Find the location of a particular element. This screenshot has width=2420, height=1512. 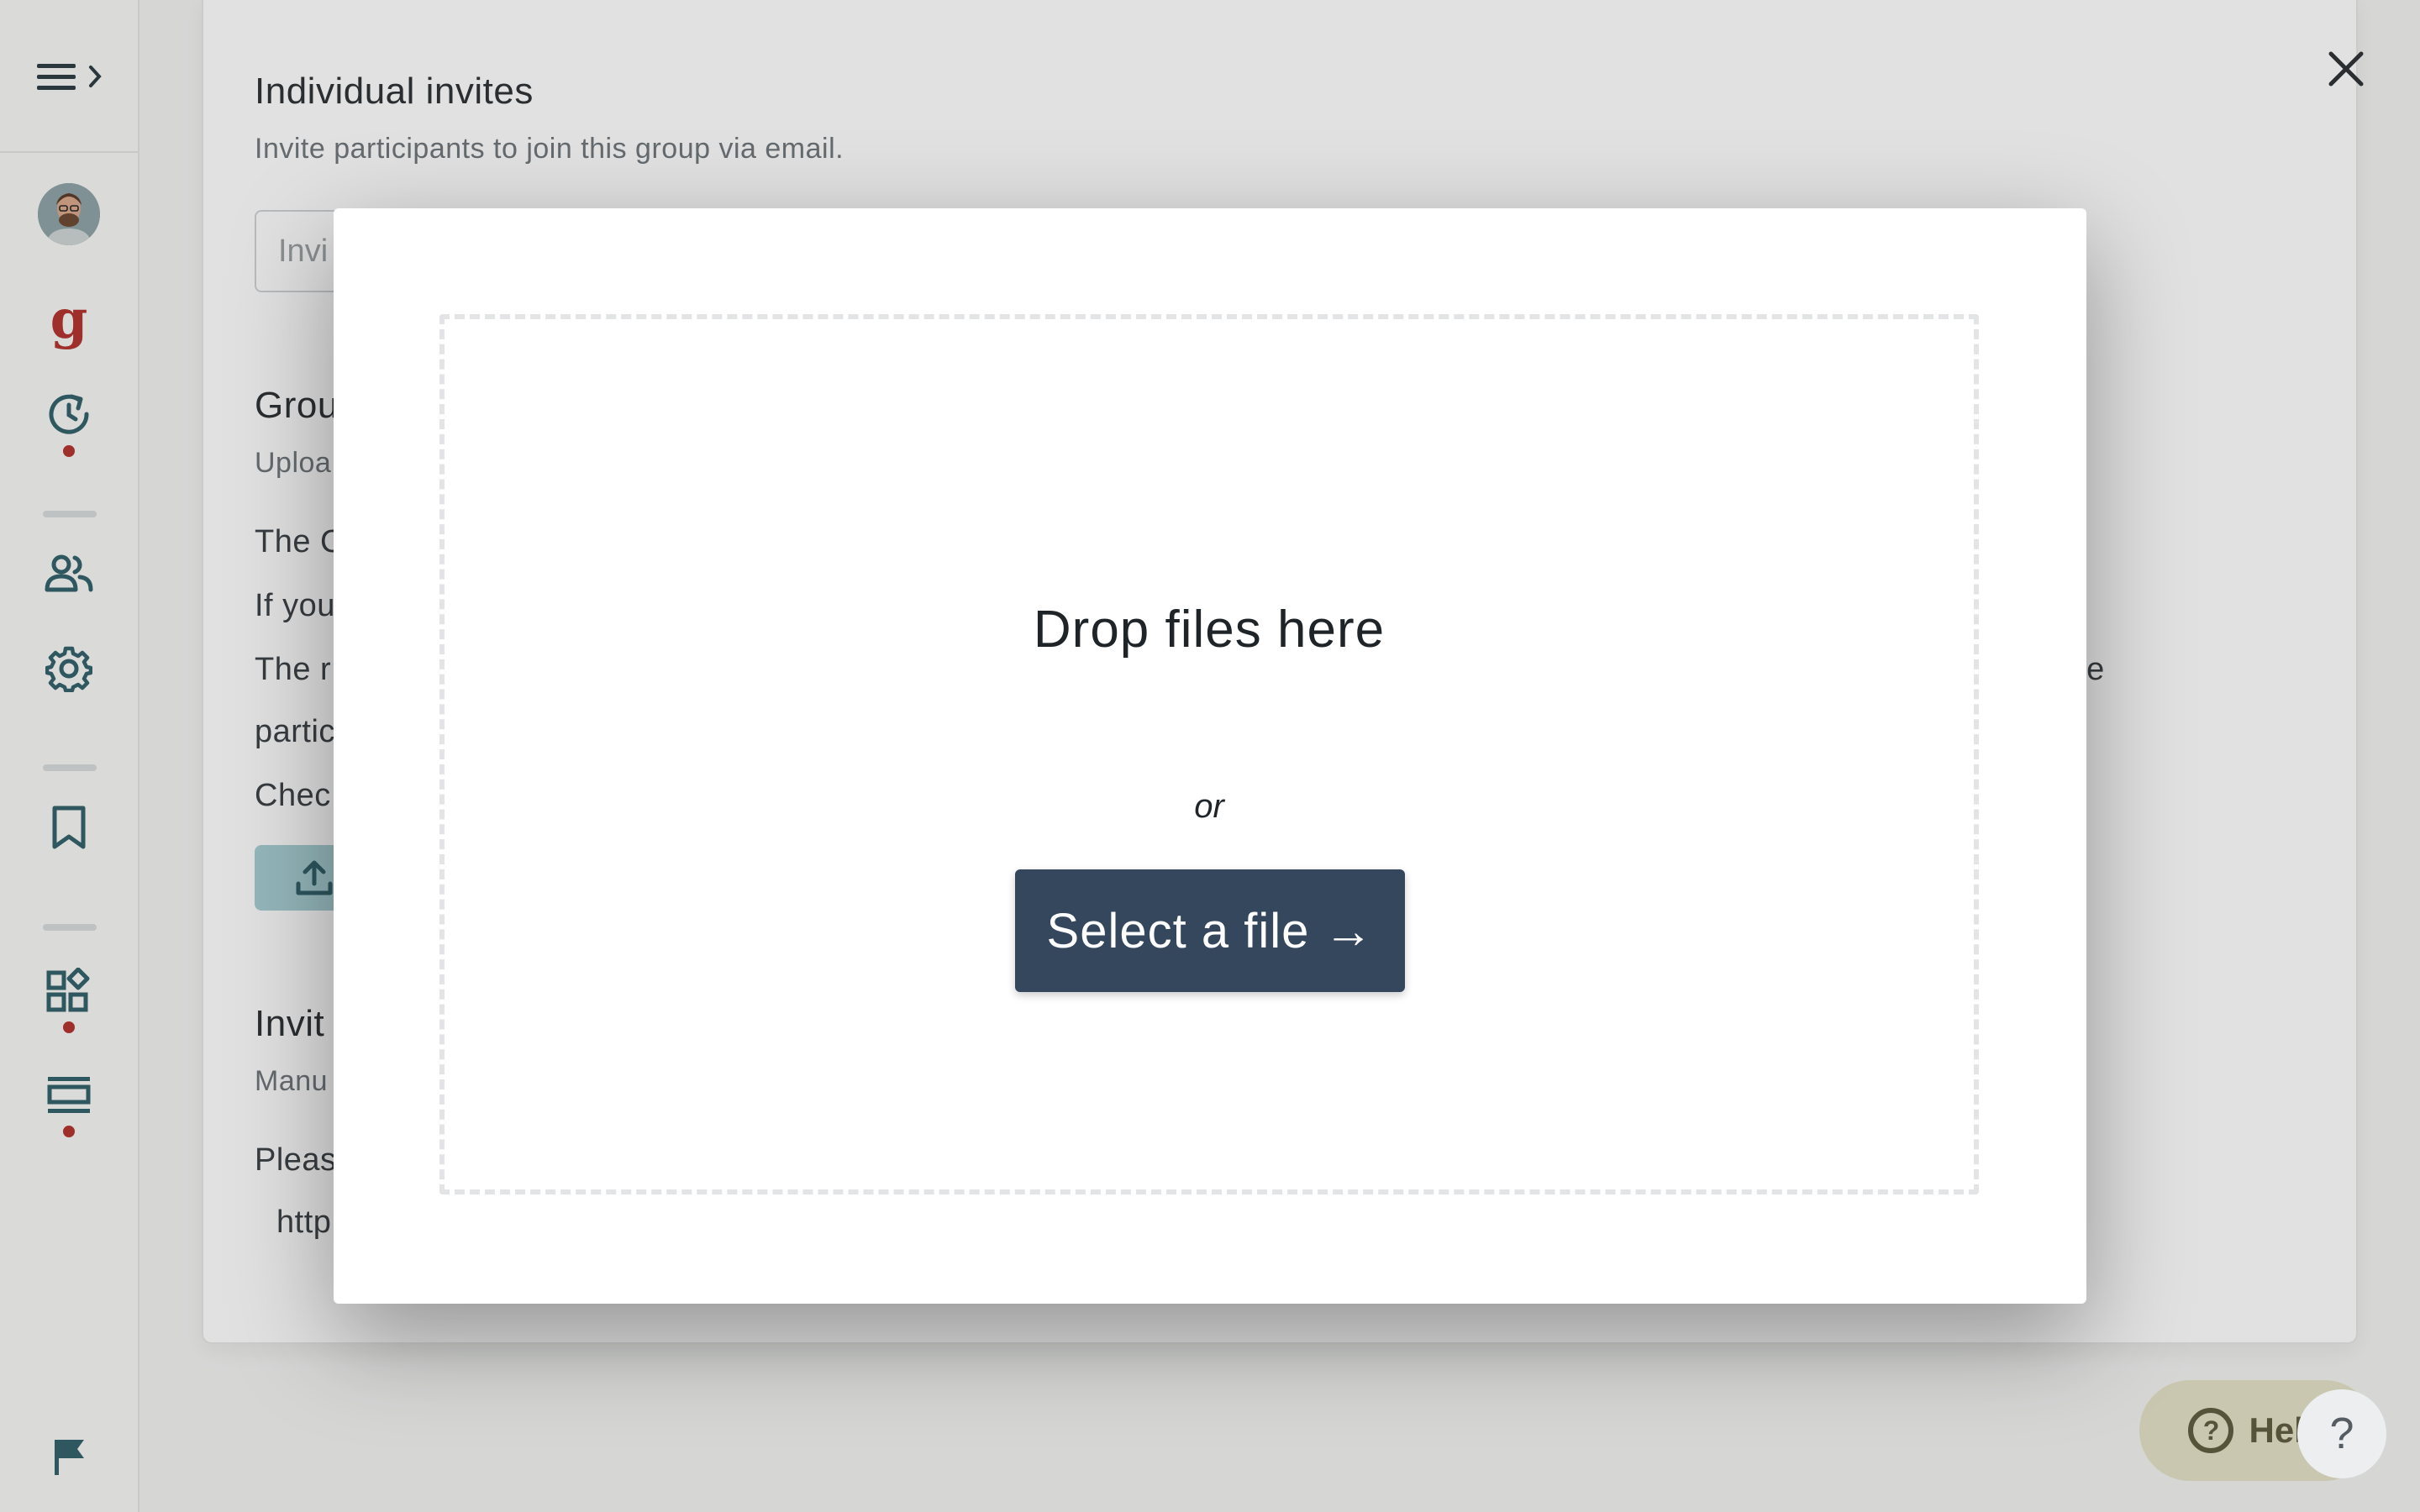

or-separator: or is located at coordinates (1209, 806).